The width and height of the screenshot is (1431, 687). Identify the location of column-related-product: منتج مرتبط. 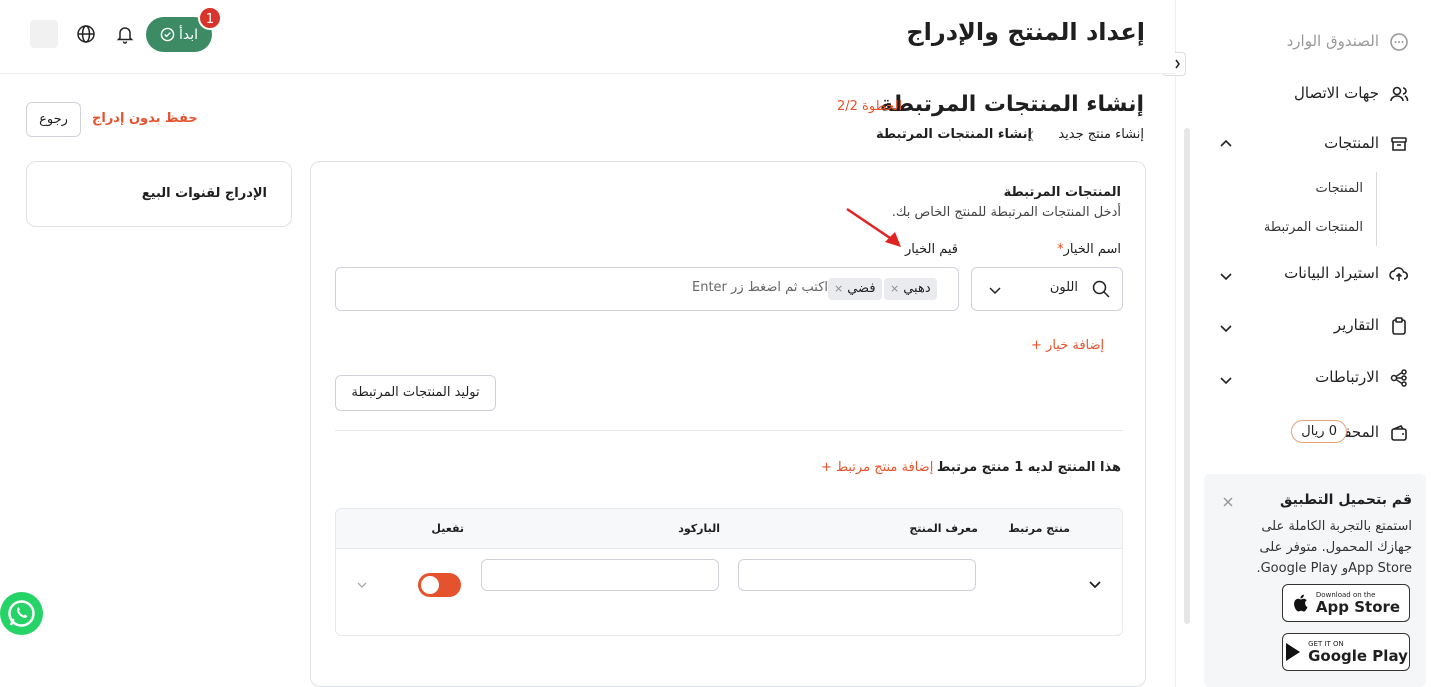
(1039, 528).